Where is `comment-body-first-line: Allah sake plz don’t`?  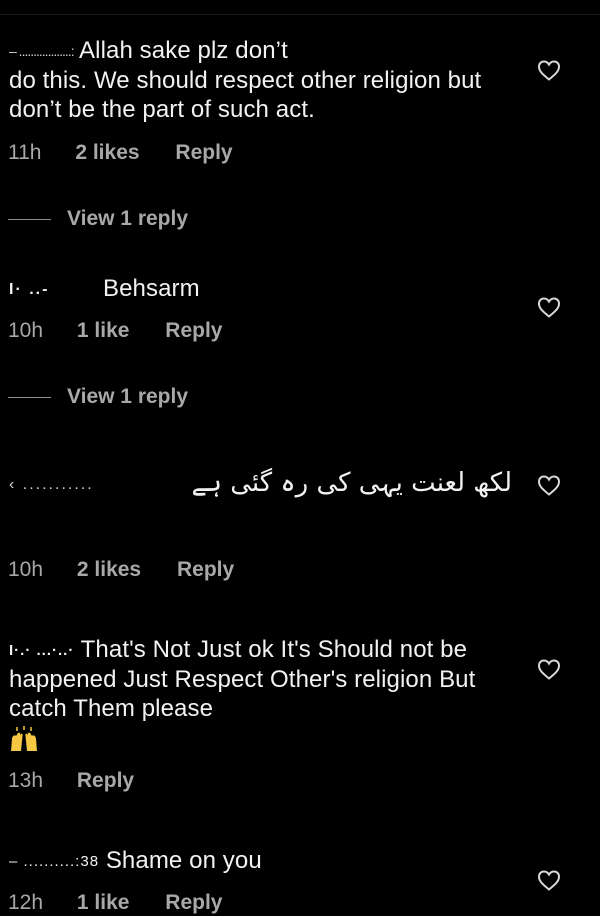
comment-body-first-line: Allah sake plz don’t is located at coordinates (183, 50).